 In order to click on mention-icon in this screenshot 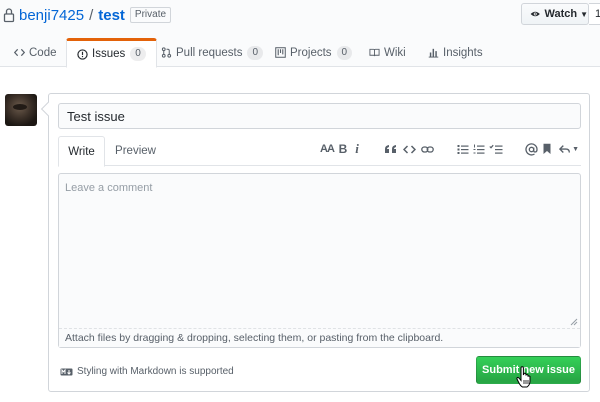, I will do `click(531, 148)`.